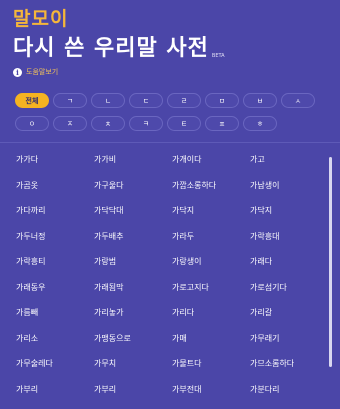 This screenshot has width=340, height=409. What do you see at coordinates (55, 346) in the screenshot?
I see `word-link: 가리소` at bounding box center [55, 346].